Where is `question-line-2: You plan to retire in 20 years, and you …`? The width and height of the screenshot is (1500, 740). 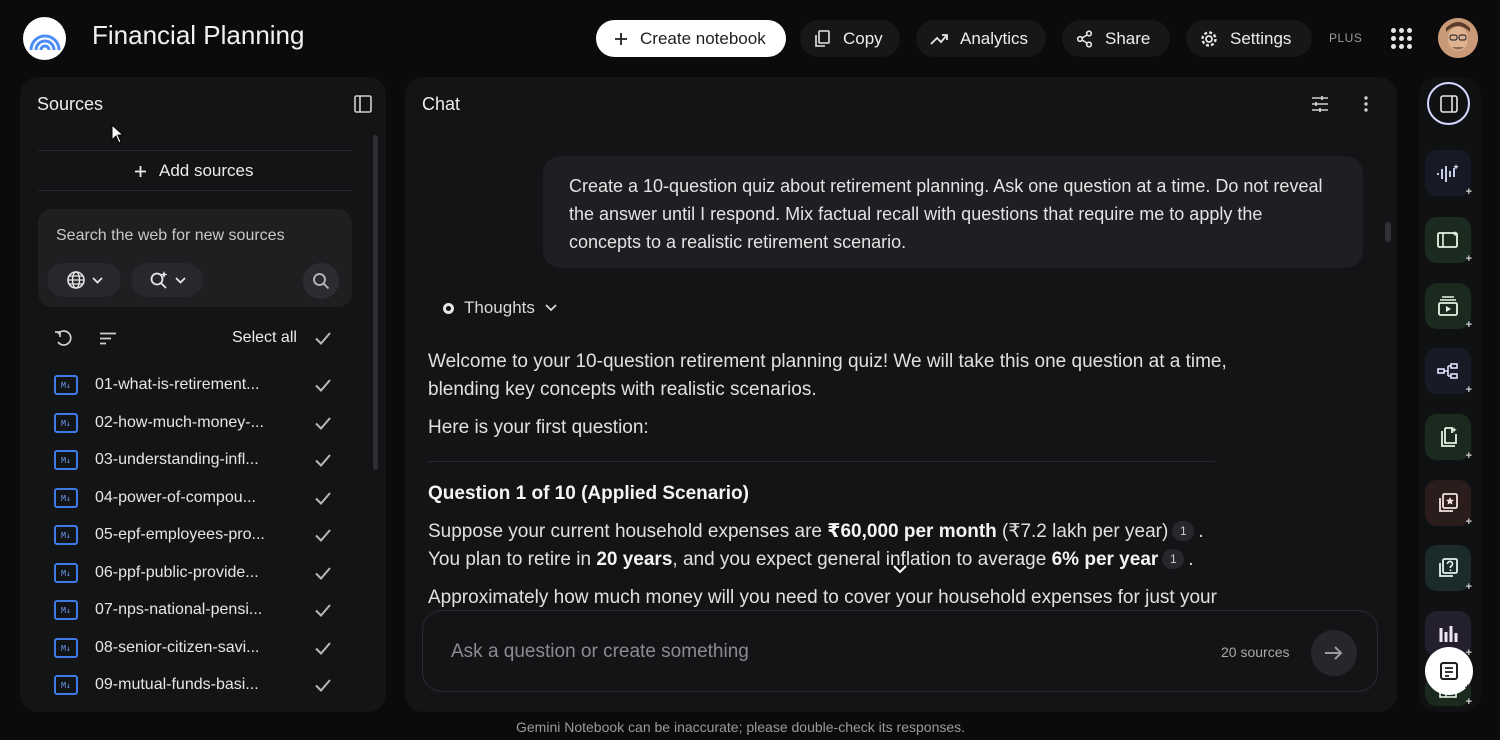 question-line-2: You plan to retire in 20 years, and you … is located at coordinates (811, 559).